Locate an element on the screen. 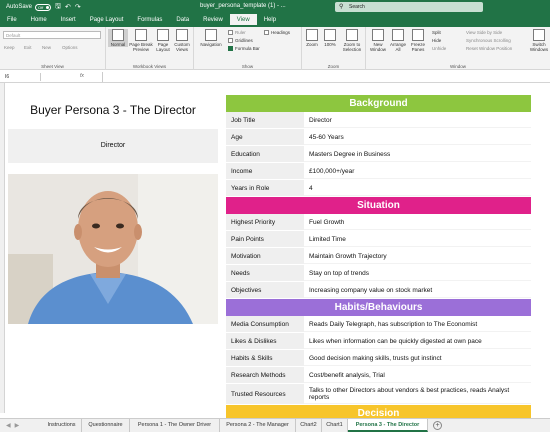 The image size is (550, 432). new-label: New is located at coordinates (47, 47).